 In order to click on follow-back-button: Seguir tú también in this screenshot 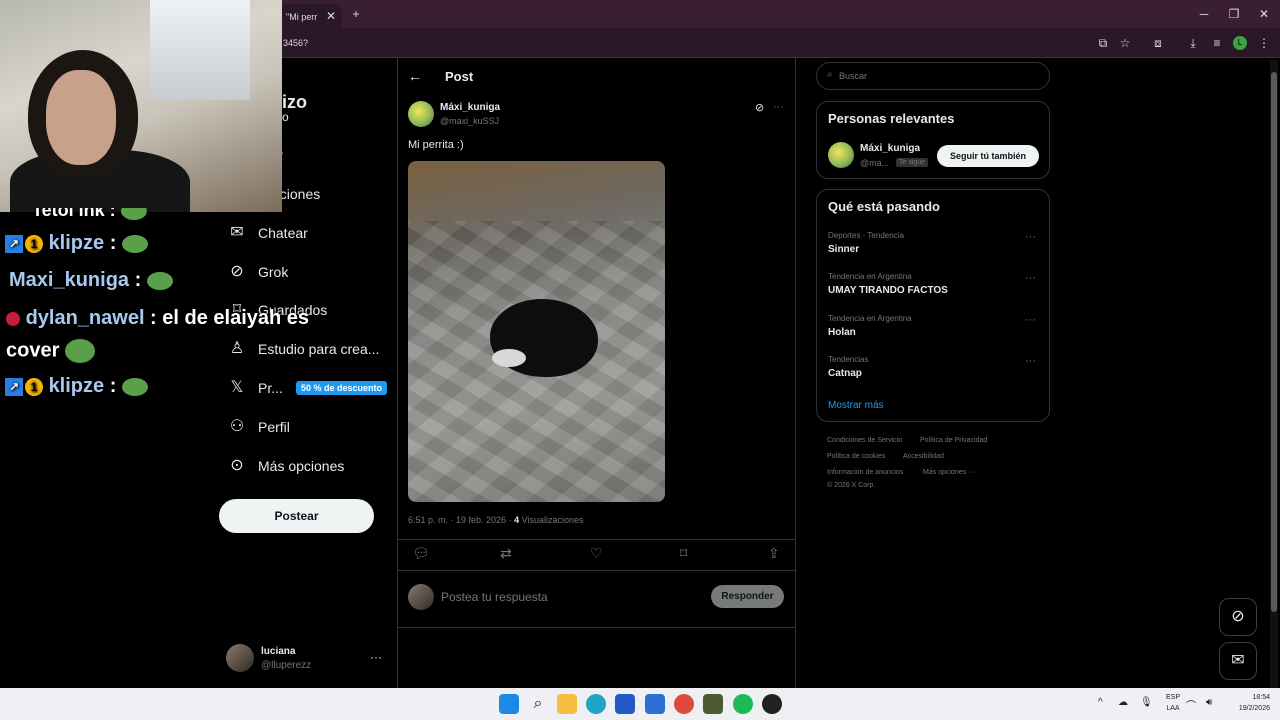, I will do `click(988, 156)`.